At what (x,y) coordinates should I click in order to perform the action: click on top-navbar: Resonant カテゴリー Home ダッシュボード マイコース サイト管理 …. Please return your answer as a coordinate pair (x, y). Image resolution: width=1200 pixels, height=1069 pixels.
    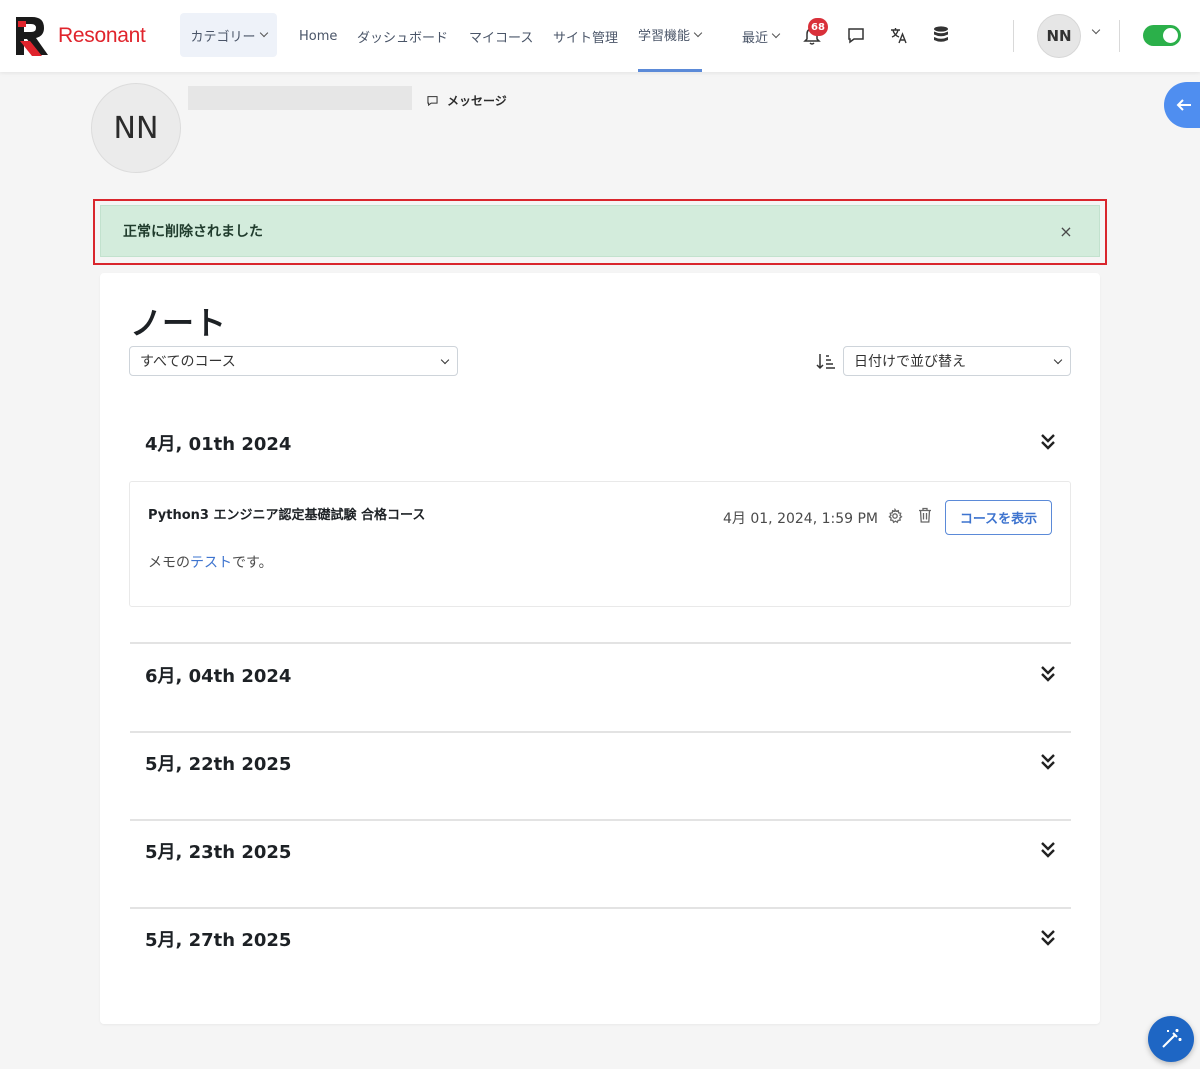
    Looking at the image, I should click on (600, 36).